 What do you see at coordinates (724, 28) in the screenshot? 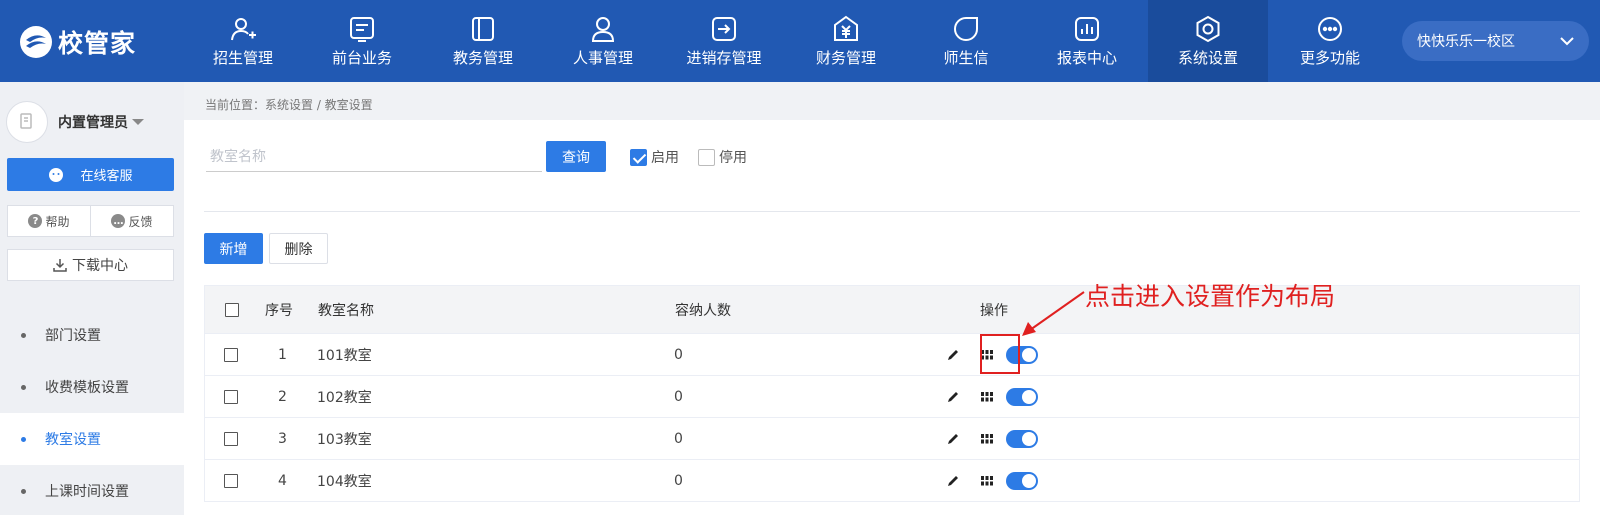
I see `inventory-icon` at bounding box center [724, 28].